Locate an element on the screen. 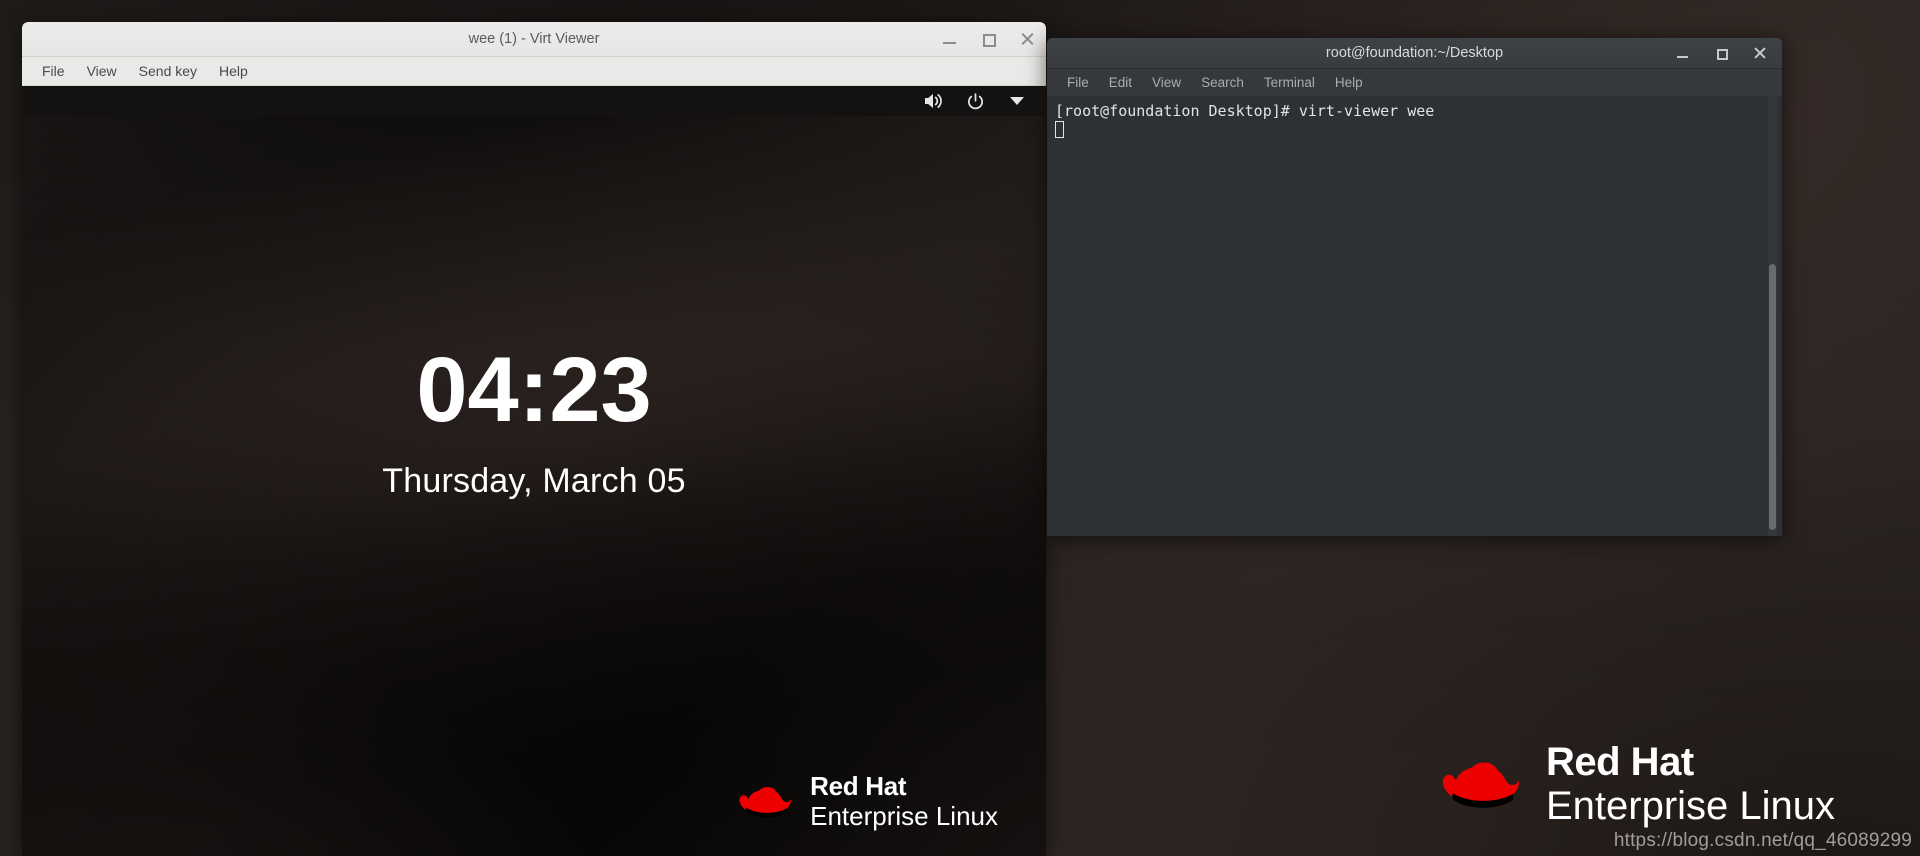 This screenshot has height=856, width=1920. guest-logo-brand-top: Red Hat is located at coordinates (858, 786).